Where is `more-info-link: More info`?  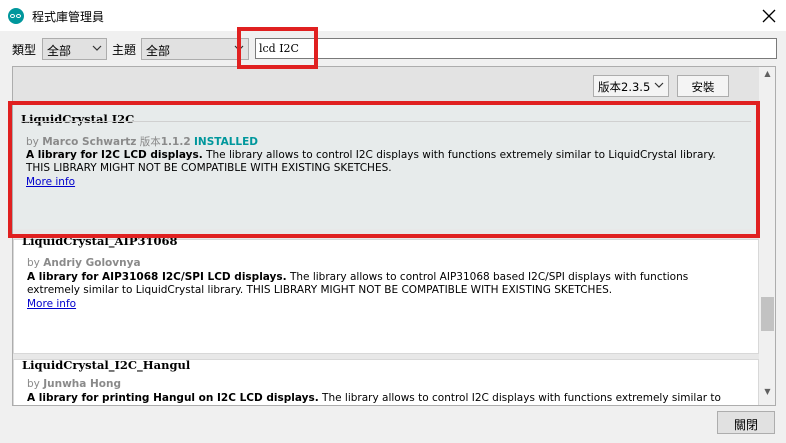
more-info-link: More info is located at coordinates (51, 304).